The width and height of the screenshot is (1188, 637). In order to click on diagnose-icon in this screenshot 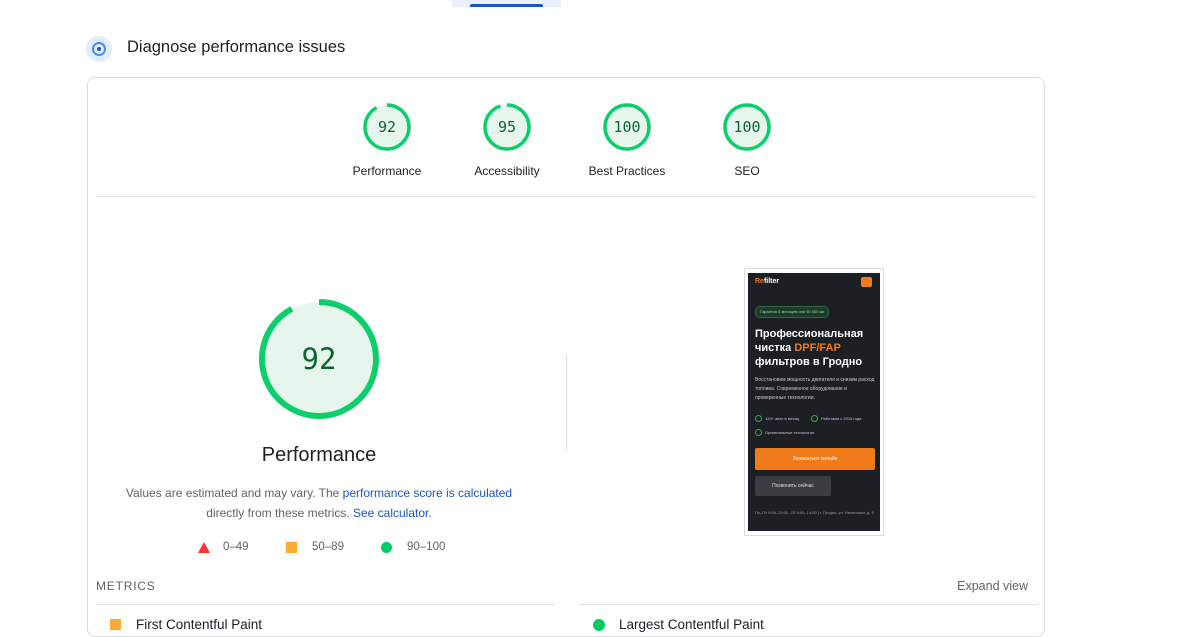, I will do `click(99, 49)`.